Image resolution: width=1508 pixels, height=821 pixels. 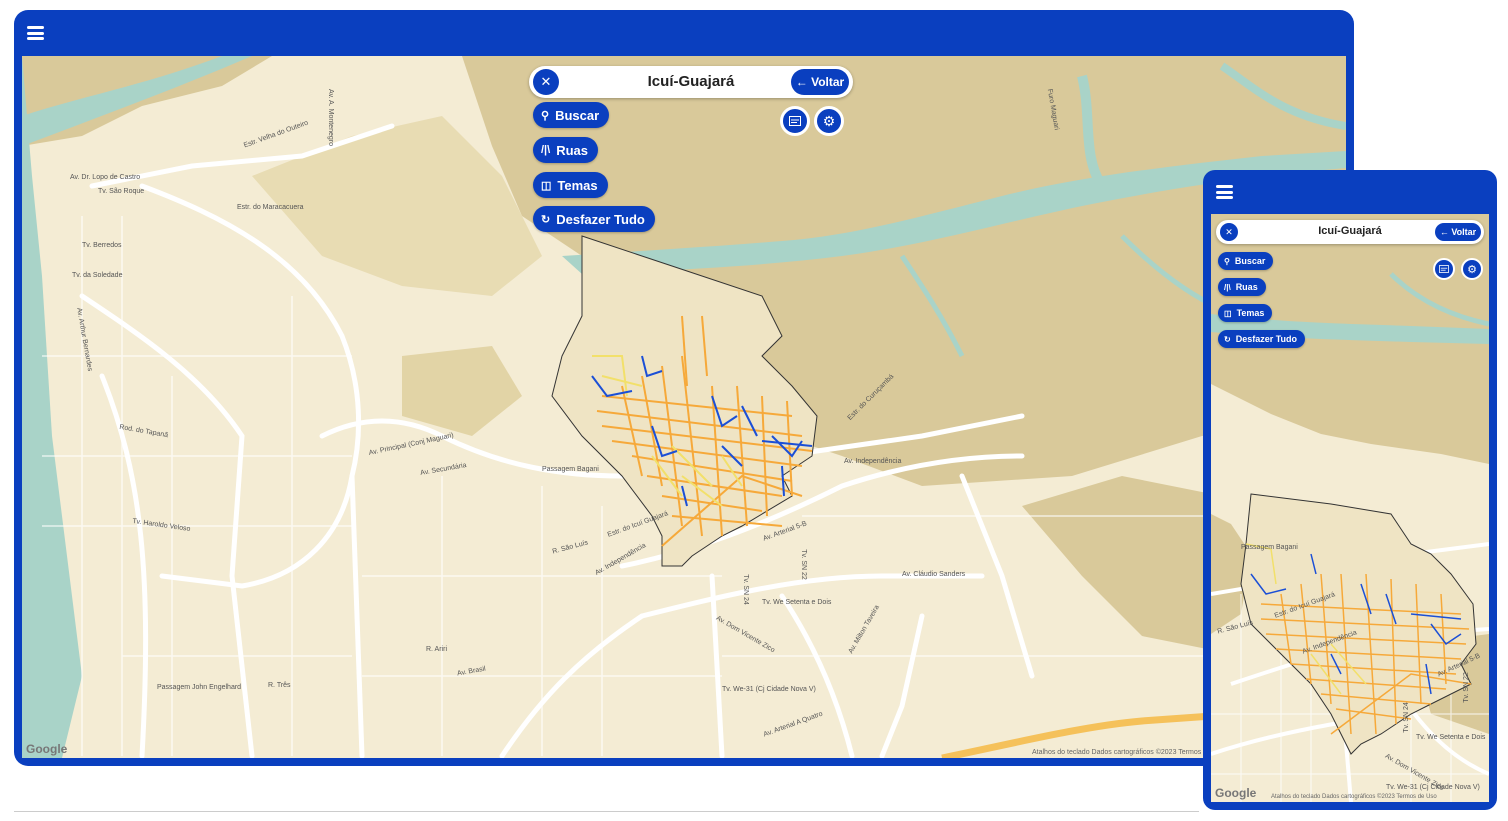 I want to click on map-label: Av. Independência, so click(x=873, y=461).